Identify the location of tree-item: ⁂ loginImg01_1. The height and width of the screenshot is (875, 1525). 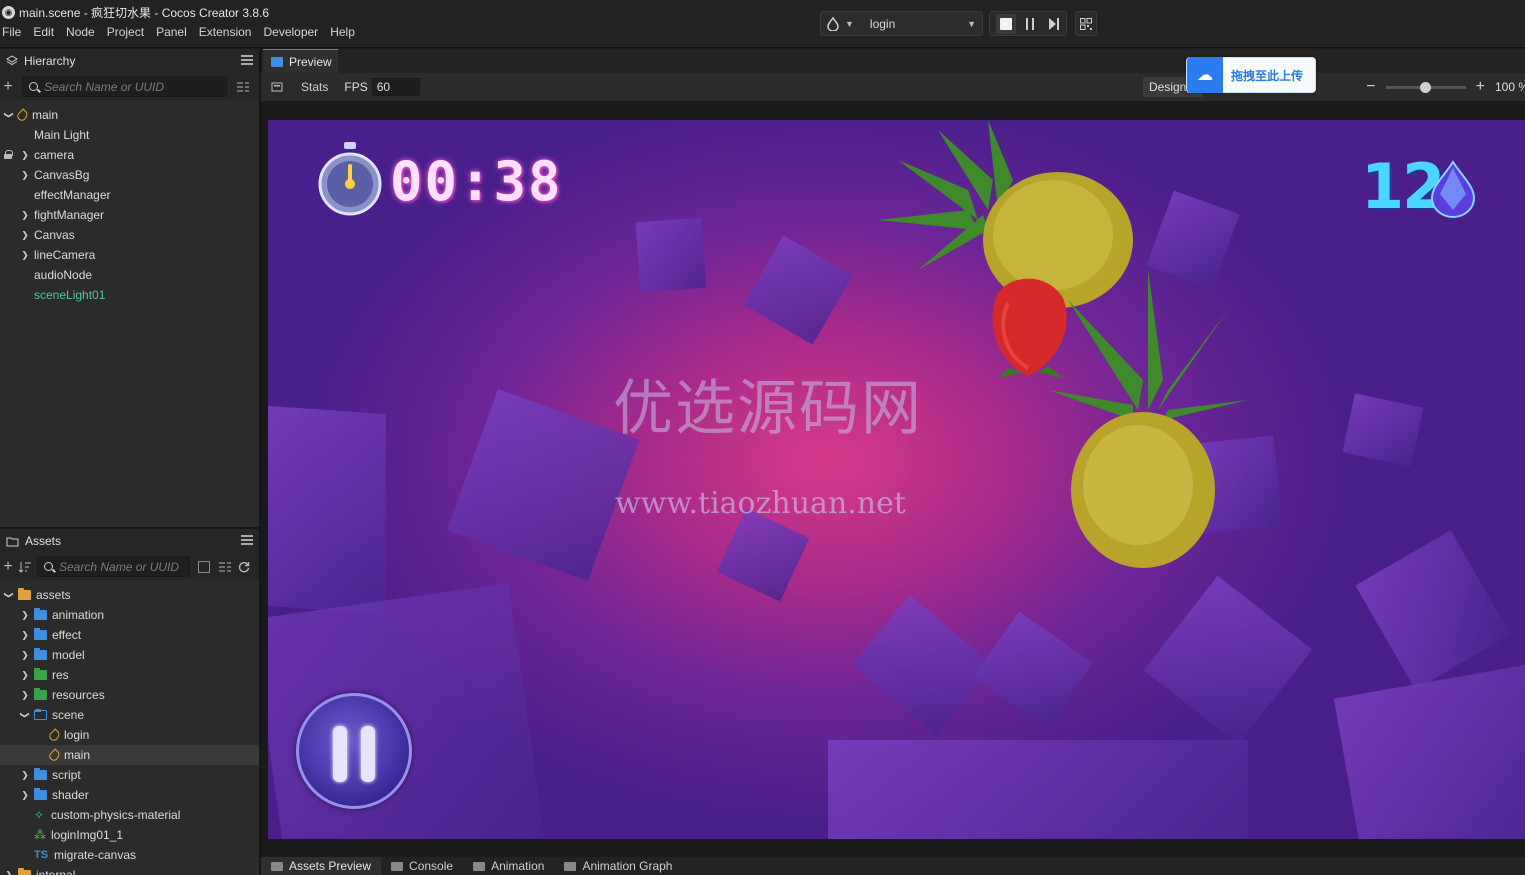
(129, 835).